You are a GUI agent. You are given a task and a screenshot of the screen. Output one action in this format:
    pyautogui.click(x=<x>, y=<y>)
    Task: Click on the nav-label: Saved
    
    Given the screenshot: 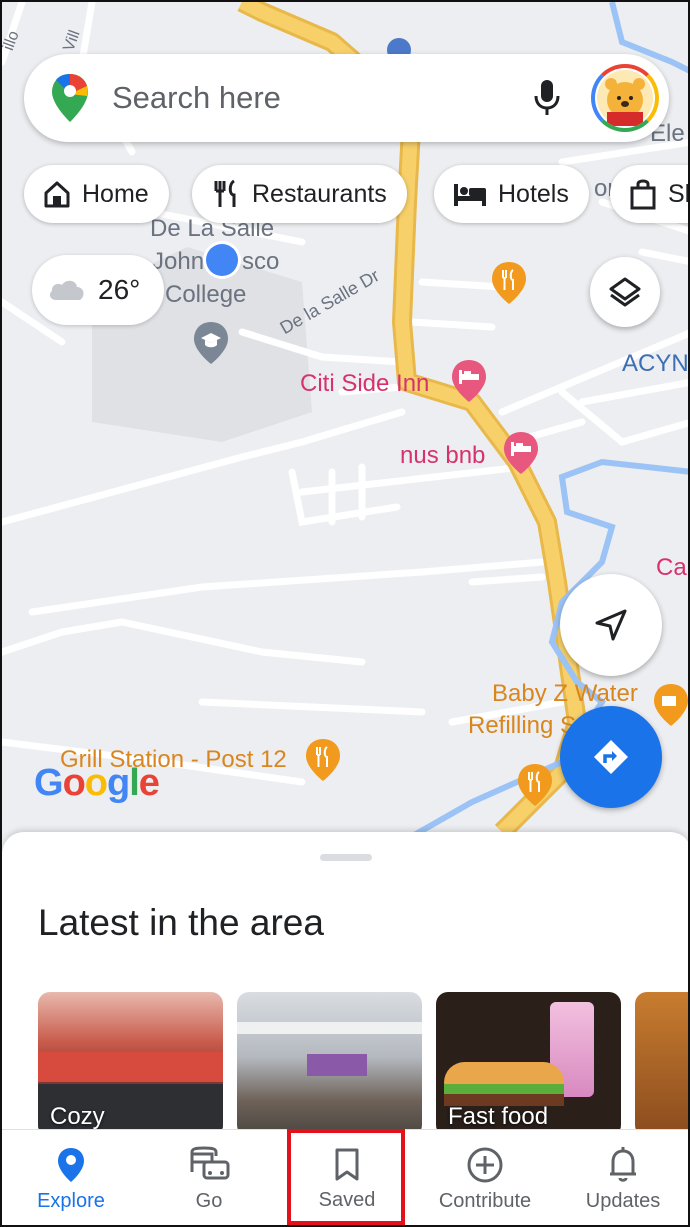 What is the action you would take?
    pyautogui.click(x=347, y=1200)
    